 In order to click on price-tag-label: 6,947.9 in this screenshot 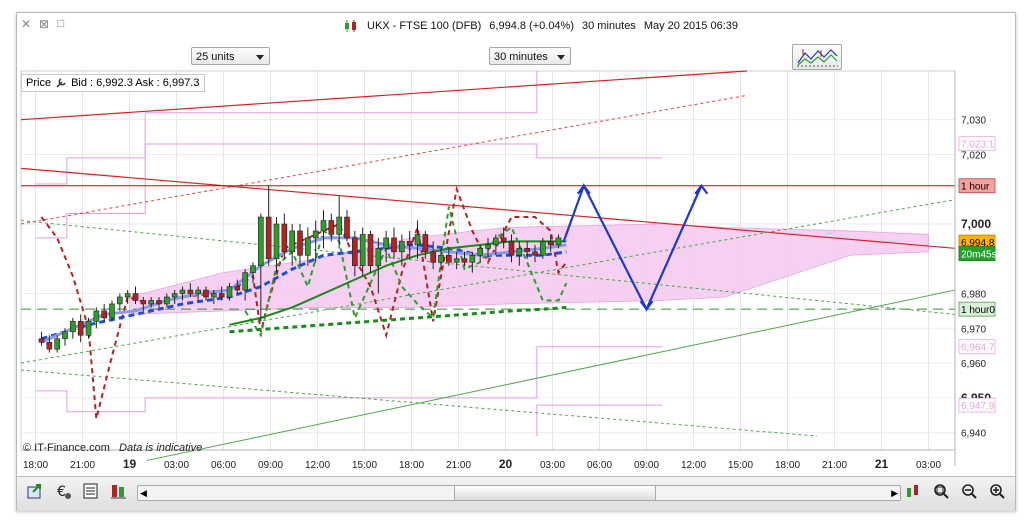, I will do `click(978, 406)`.